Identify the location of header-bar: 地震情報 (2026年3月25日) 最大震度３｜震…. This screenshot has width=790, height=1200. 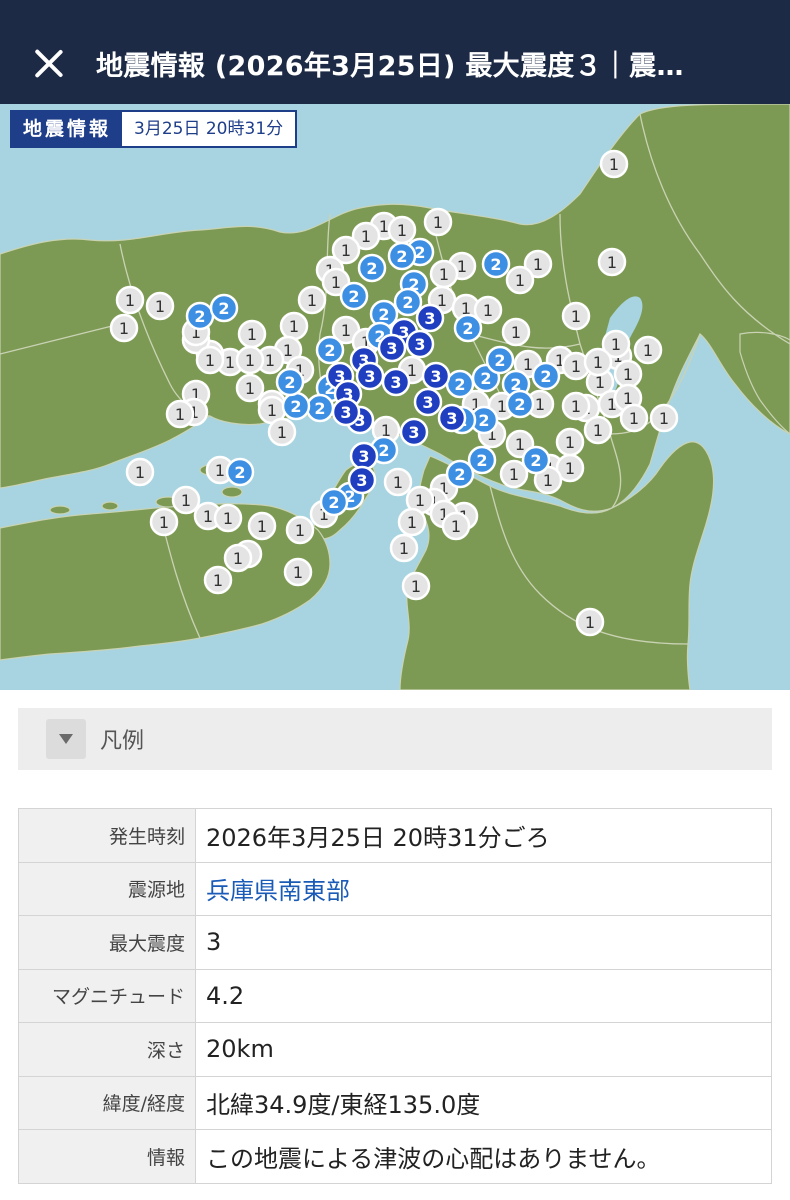
(395, 52).